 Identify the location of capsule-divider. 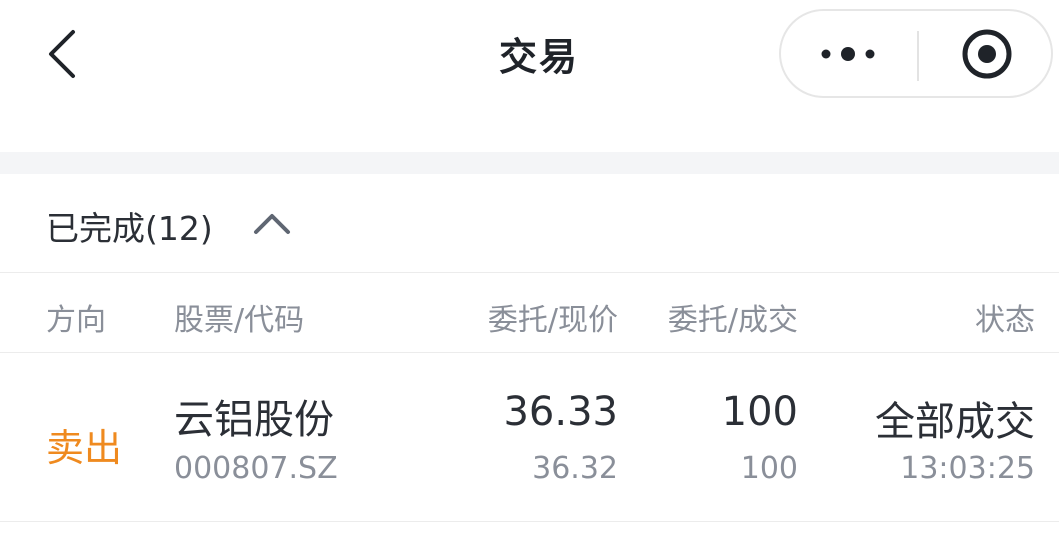
(918, 56).